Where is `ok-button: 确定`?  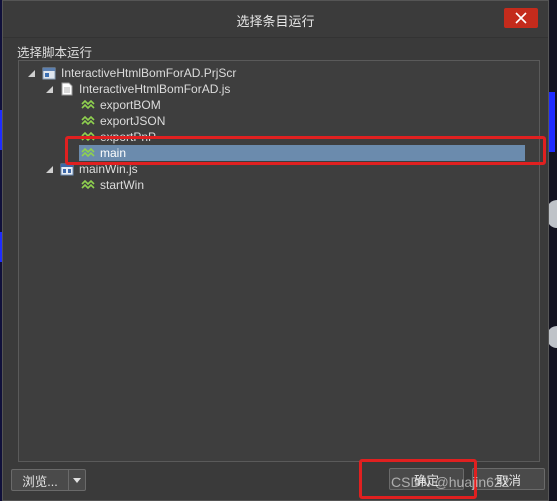 ok-button: 确定 is located at coordinates (426, 479).